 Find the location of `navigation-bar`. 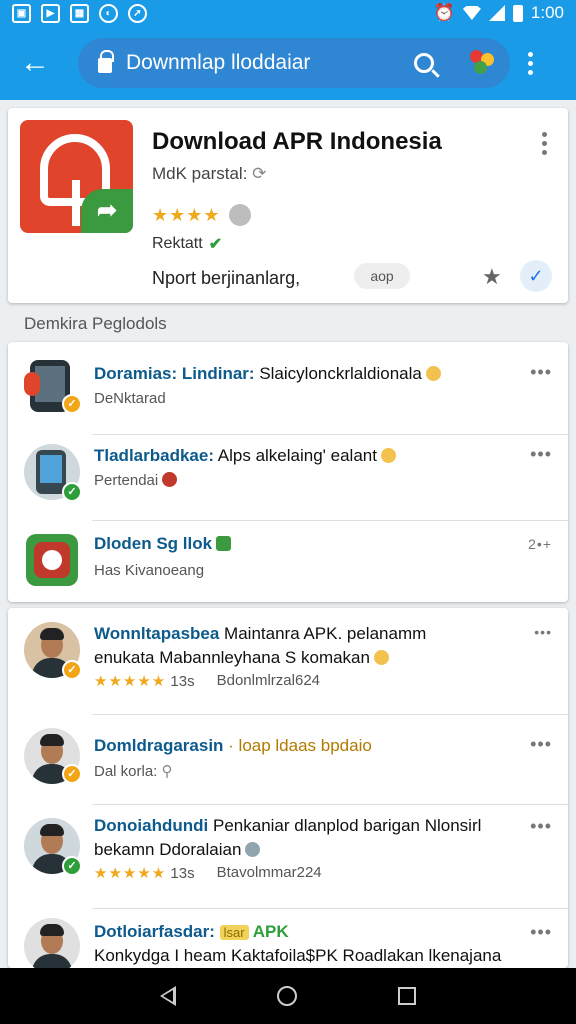

navigation-bar is located at coordinates (288, 996).